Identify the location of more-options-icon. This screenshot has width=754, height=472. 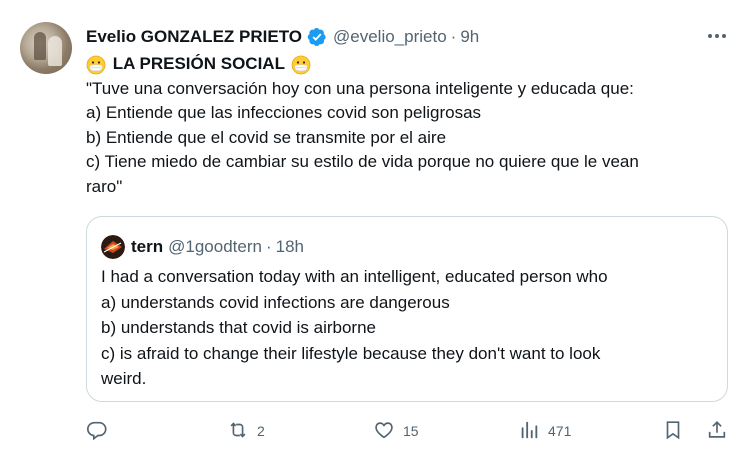
(717, 36).